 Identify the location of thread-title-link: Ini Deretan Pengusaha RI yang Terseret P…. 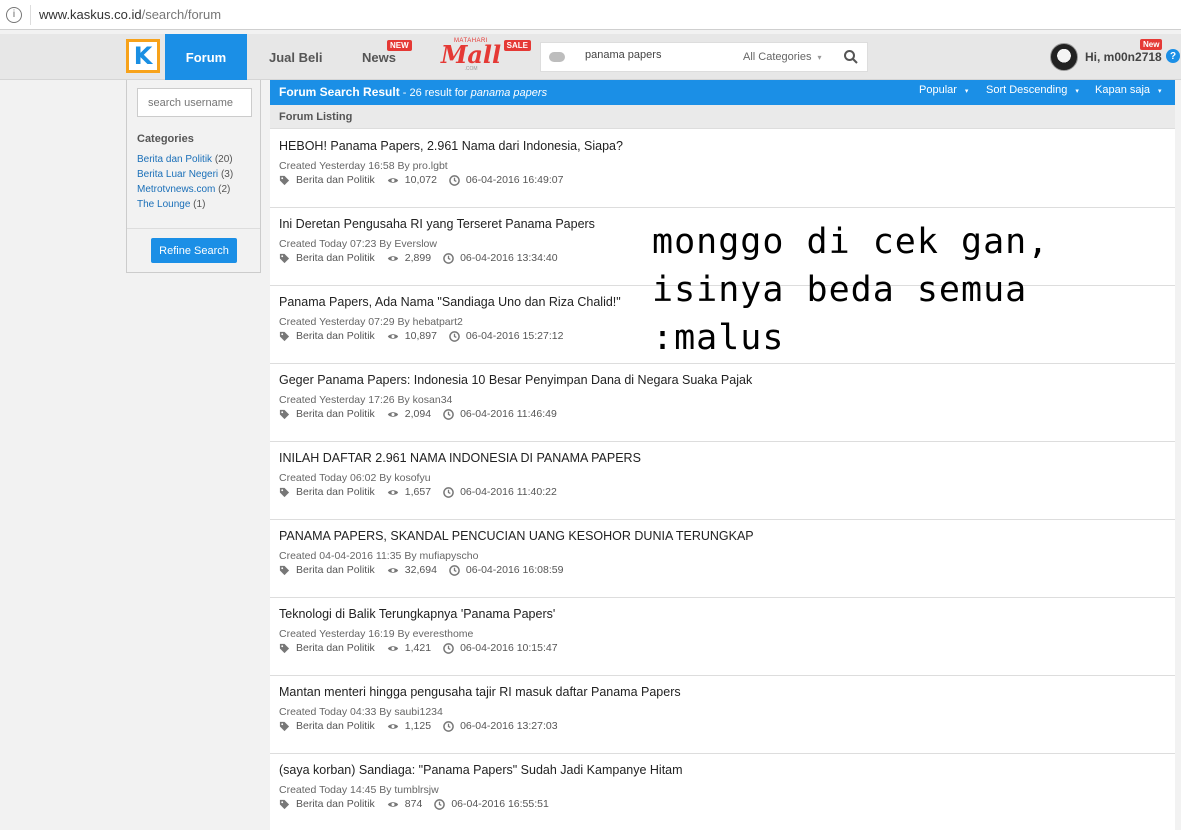
(437, 224).